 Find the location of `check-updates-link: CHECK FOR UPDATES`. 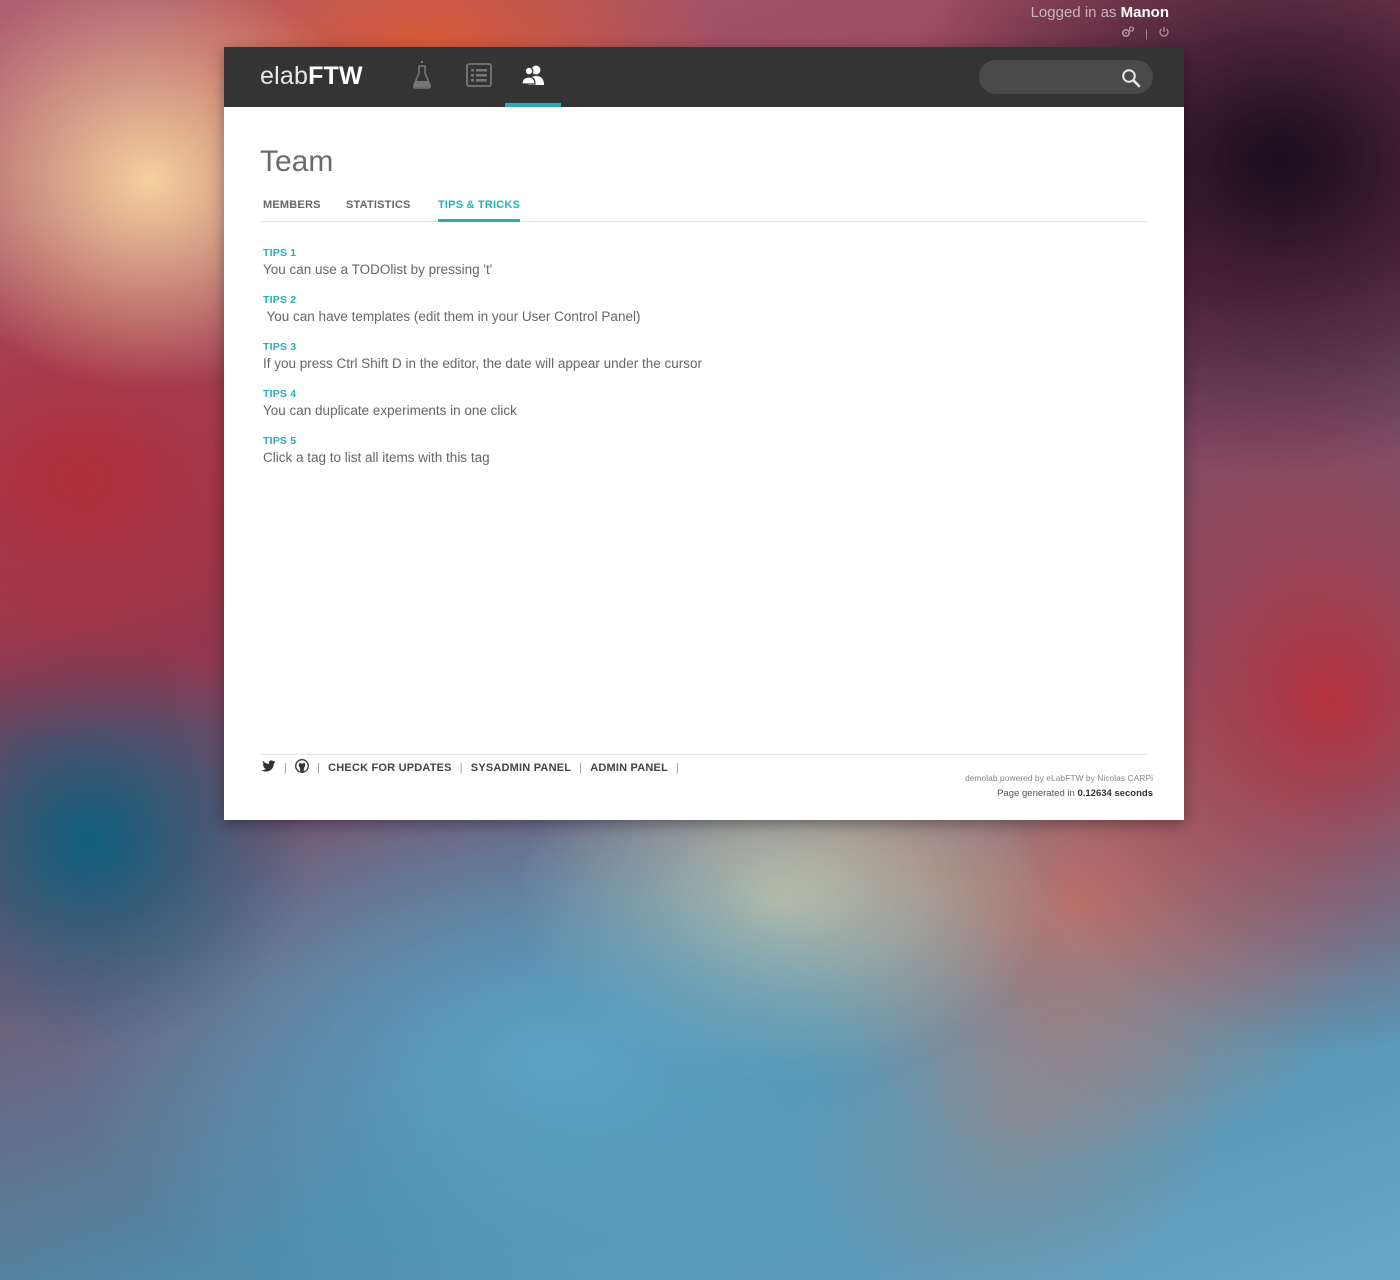

check-updates-link: CHECK FOR UPDATES is located at coordinates (390, 768).